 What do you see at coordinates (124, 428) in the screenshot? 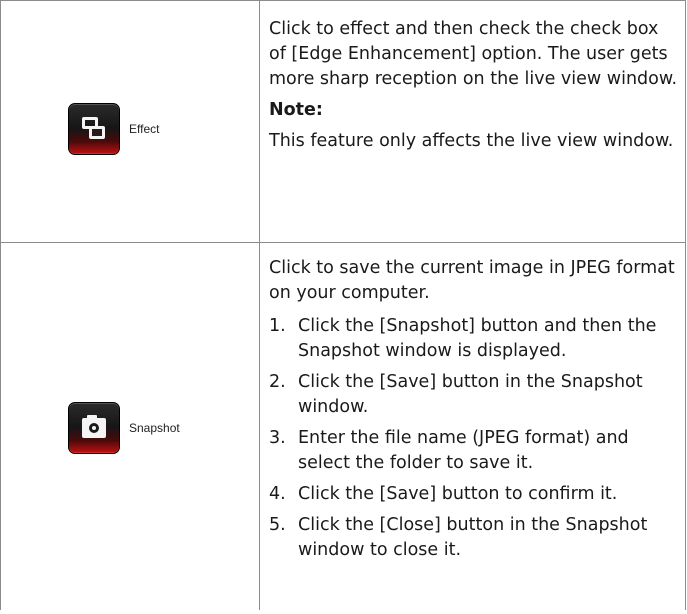
I see `snapshot-button: Snapshot` at bounding box center [124, 428].